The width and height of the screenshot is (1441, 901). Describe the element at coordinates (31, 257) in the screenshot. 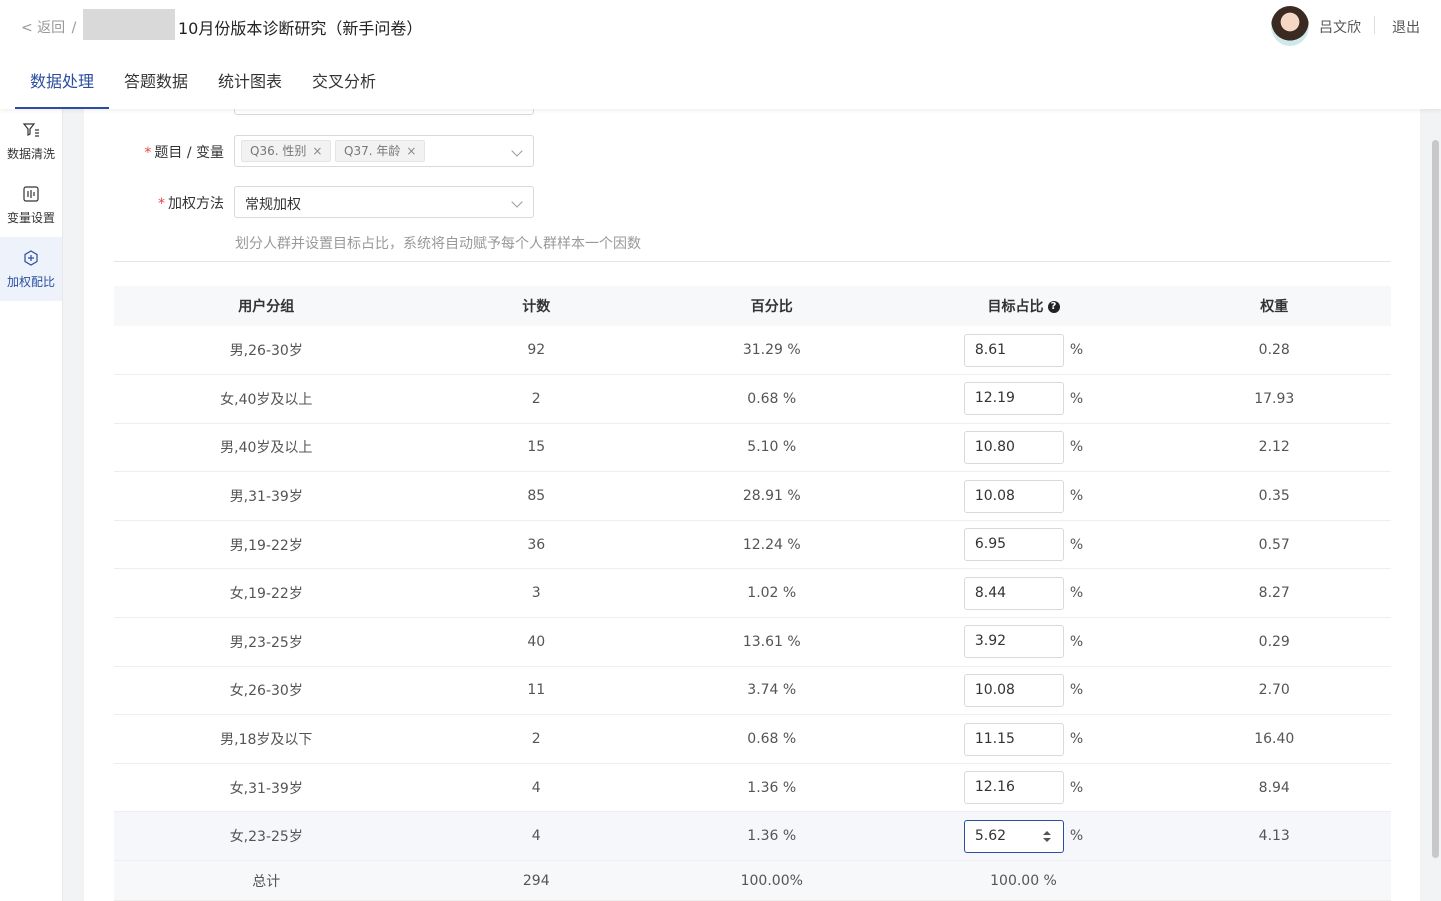

I see `weight-icon` at that location.